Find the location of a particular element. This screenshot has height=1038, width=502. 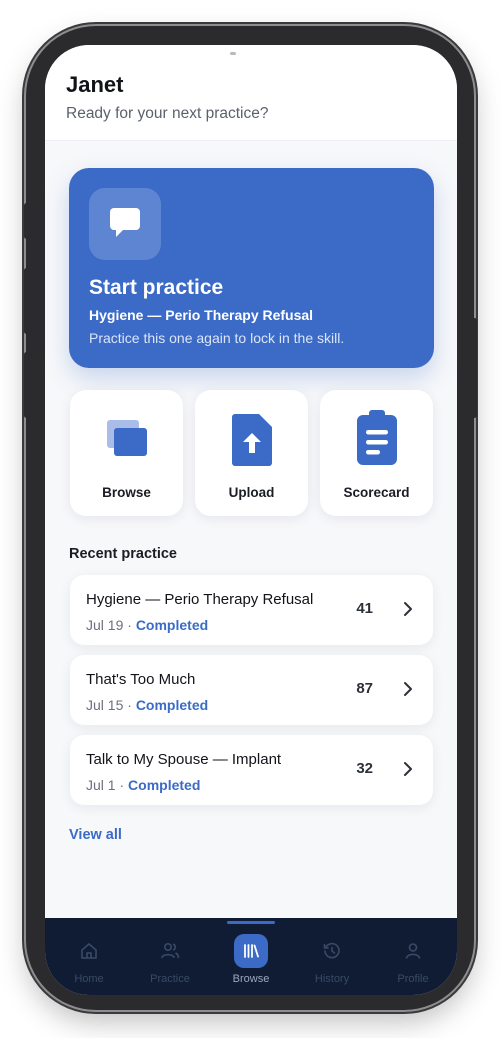

tab-history: History is located at coordinates (332, 958).